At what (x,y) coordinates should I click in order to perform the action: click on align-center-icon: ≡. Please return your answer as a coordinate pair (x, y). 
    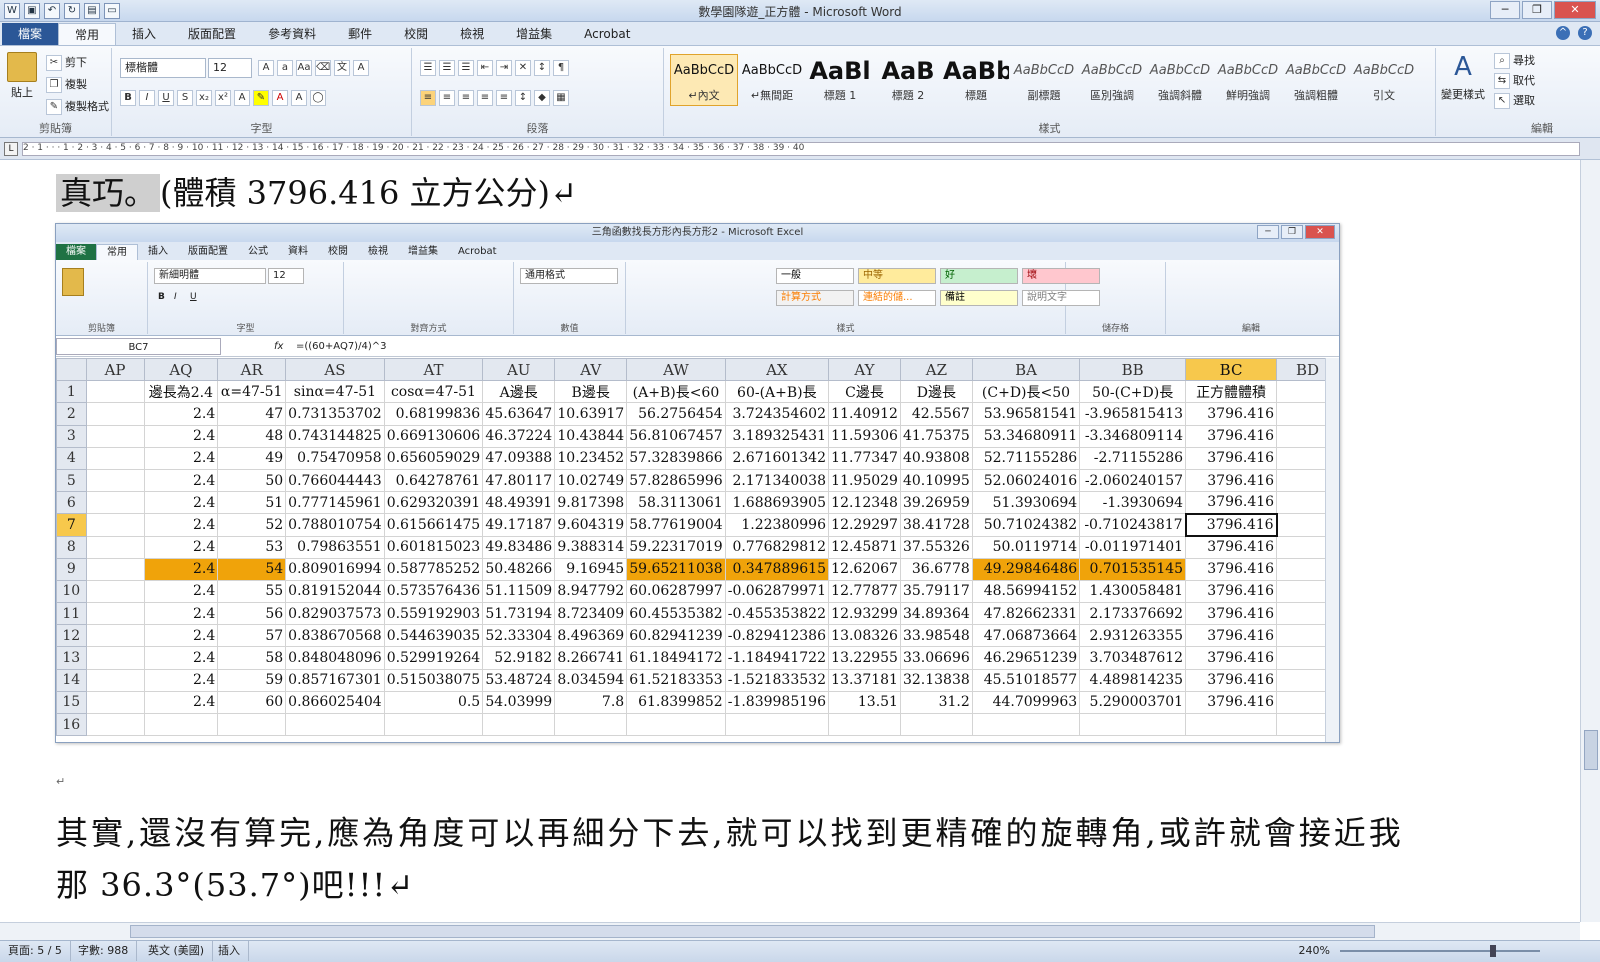
    Looking at the image, I should click on (447, 98).